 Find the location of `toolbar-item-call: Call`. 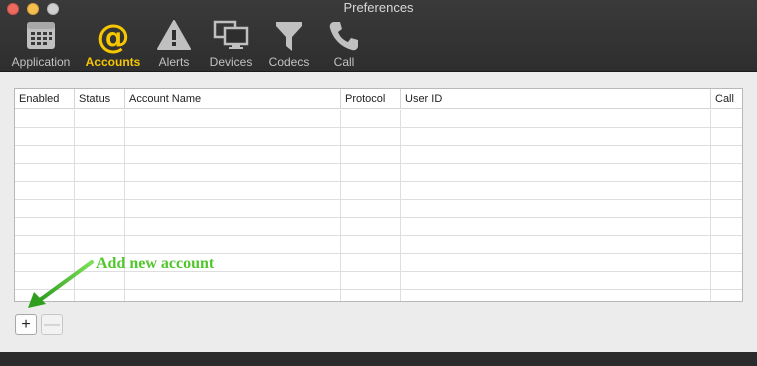

toolbar-item-call: Call is located at coordinates (344, 44).